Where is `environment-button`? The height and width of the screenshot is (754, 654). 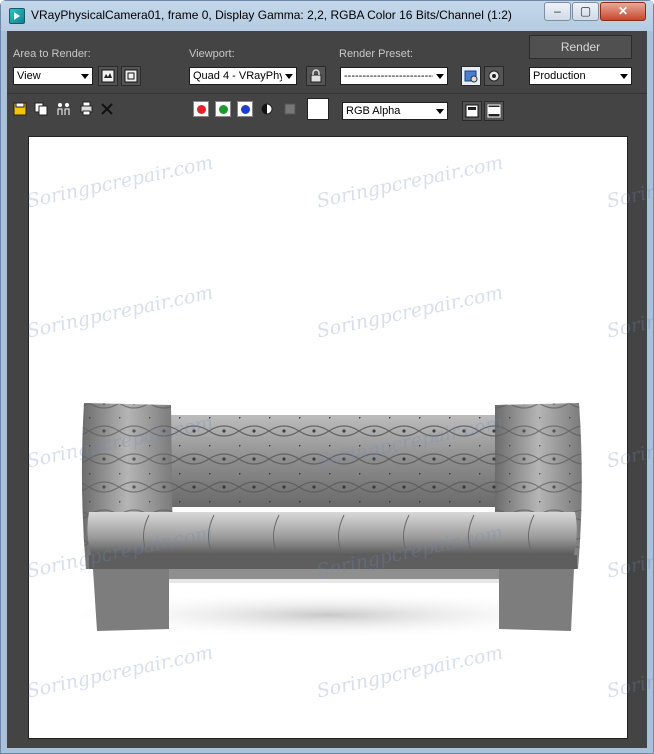 environment-button is located at coordinates (494, 76).